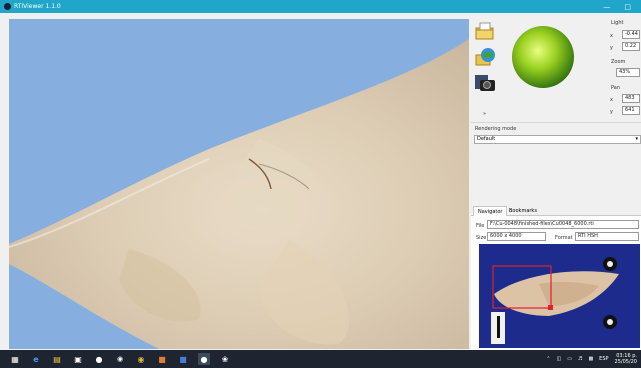  I want to click on navigator-thumbnail, so click(559, 296).